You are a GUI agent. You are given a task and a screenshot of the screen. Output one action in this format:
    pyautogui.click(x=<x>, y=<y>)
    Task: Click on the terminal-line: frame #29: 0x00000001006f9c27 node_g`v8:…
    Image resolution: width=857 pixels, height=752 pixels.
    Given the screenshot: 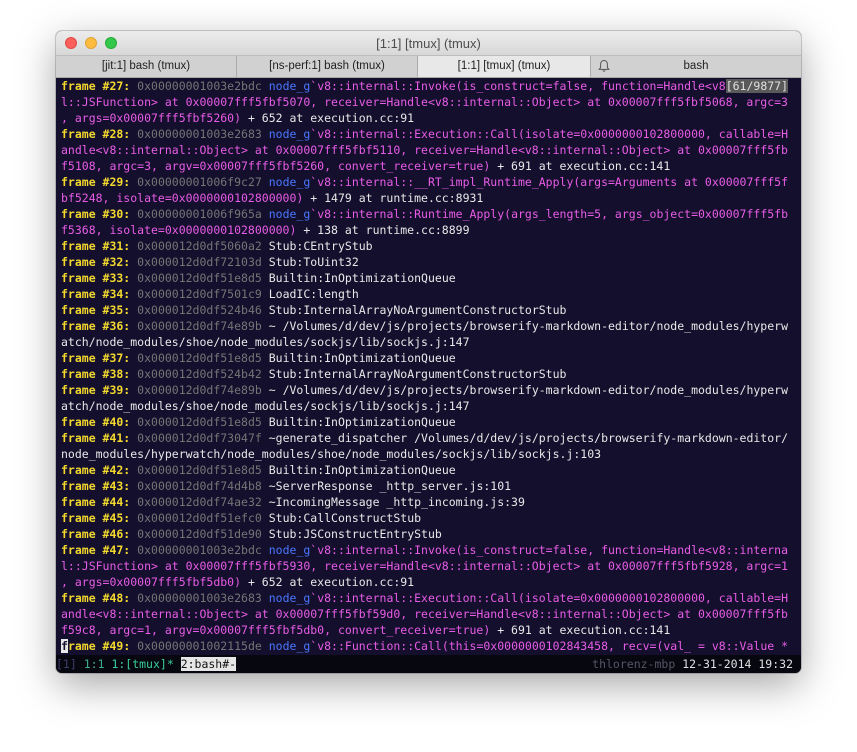 What is the action you would take?
    pyautogui.click(x=431, y=182)
    